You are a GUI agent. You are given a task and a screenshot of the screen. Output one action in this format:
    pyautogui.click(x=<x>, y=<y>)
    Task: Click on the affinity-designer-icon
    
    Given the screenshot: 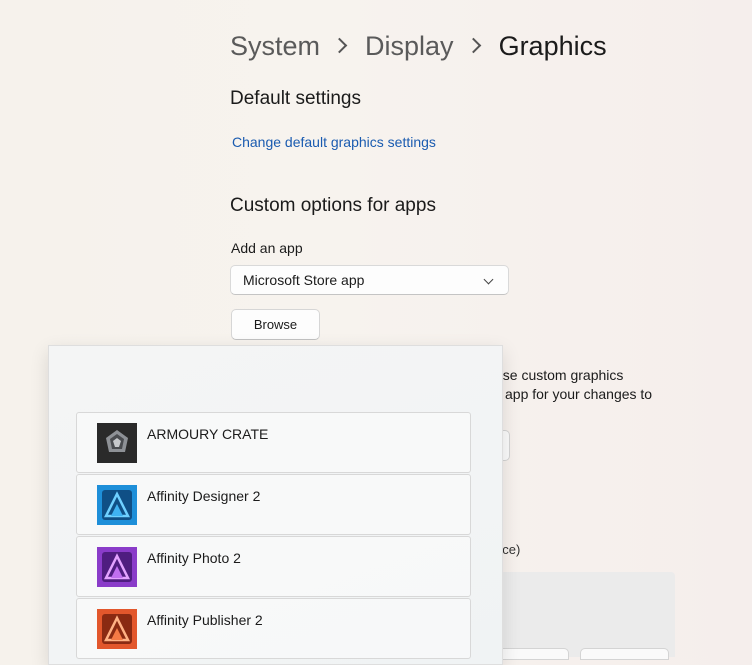 What is the action you would take?
    pyautogui.click(x=117, y=505)
    